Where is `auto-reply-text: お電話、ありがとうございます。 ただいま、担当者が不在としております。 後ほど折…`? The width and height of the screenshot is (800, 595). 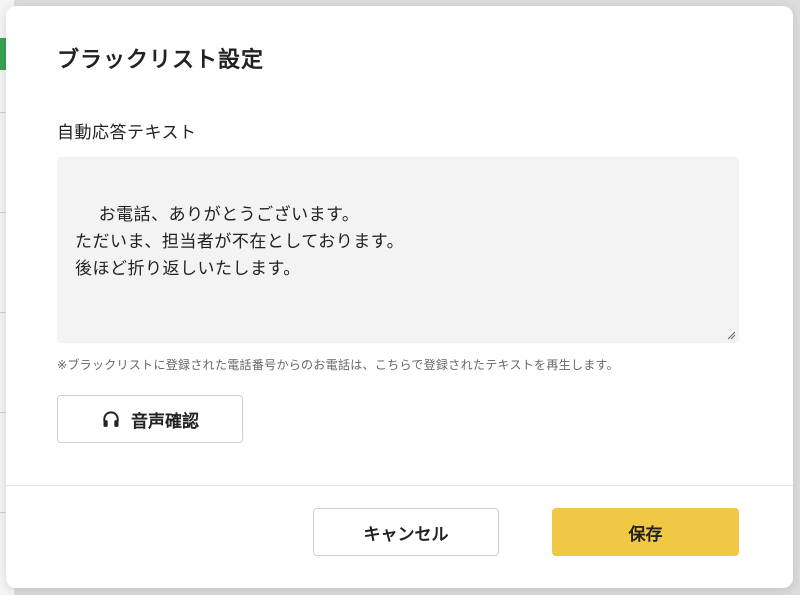 auto-reply-text: お電話、ありがとうございます。 ただいま、担当者が不在としております。 後ほど折… is located at coordinates (239, 242).